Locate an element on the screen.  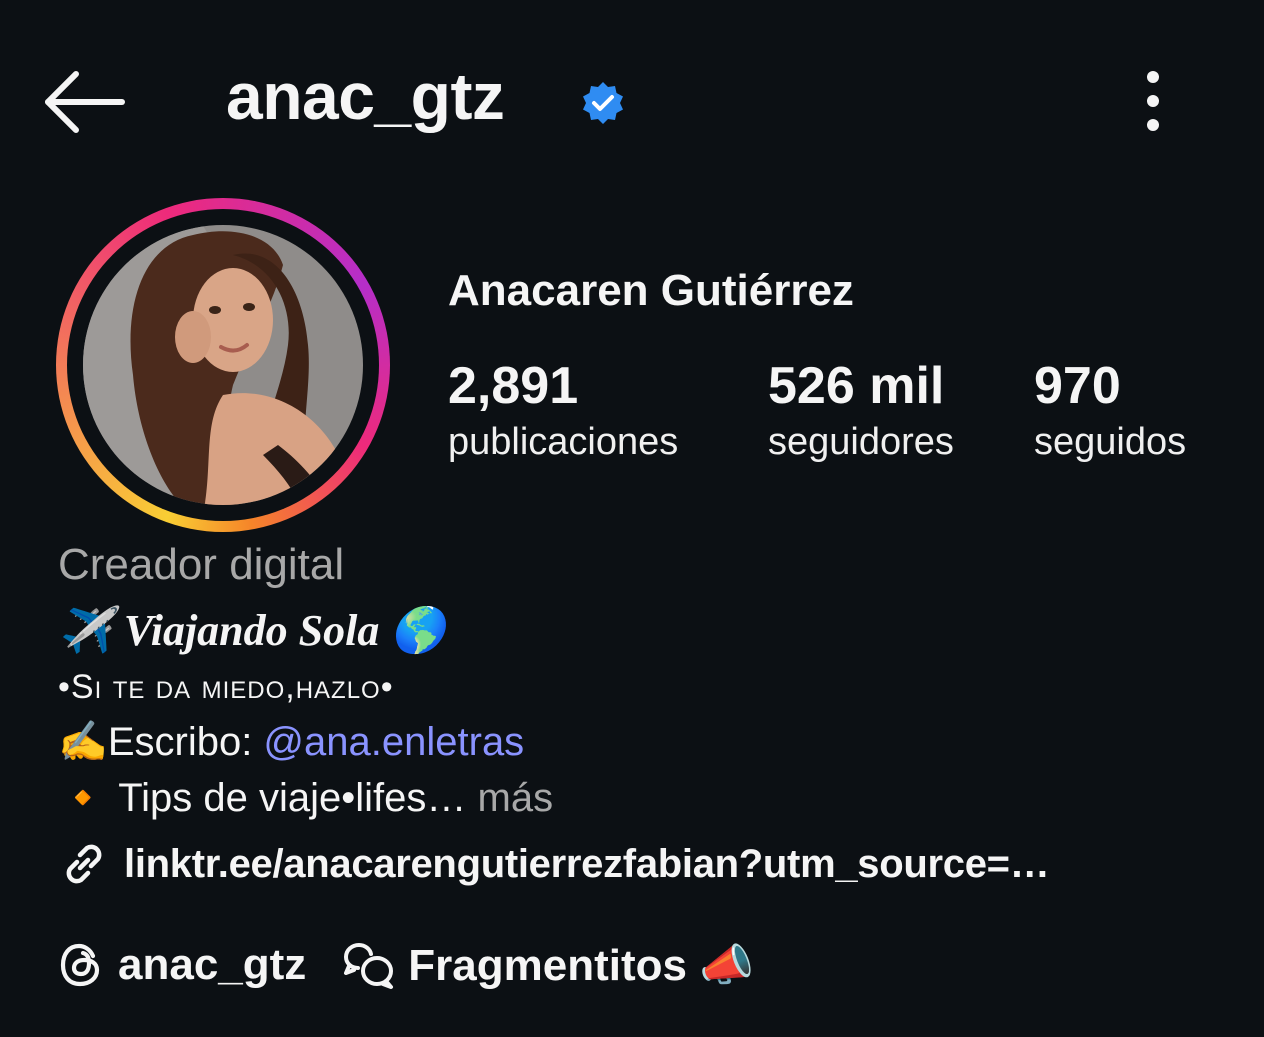
stat-posts: 2,891 publicaciones is located at coordinates (563, 412).